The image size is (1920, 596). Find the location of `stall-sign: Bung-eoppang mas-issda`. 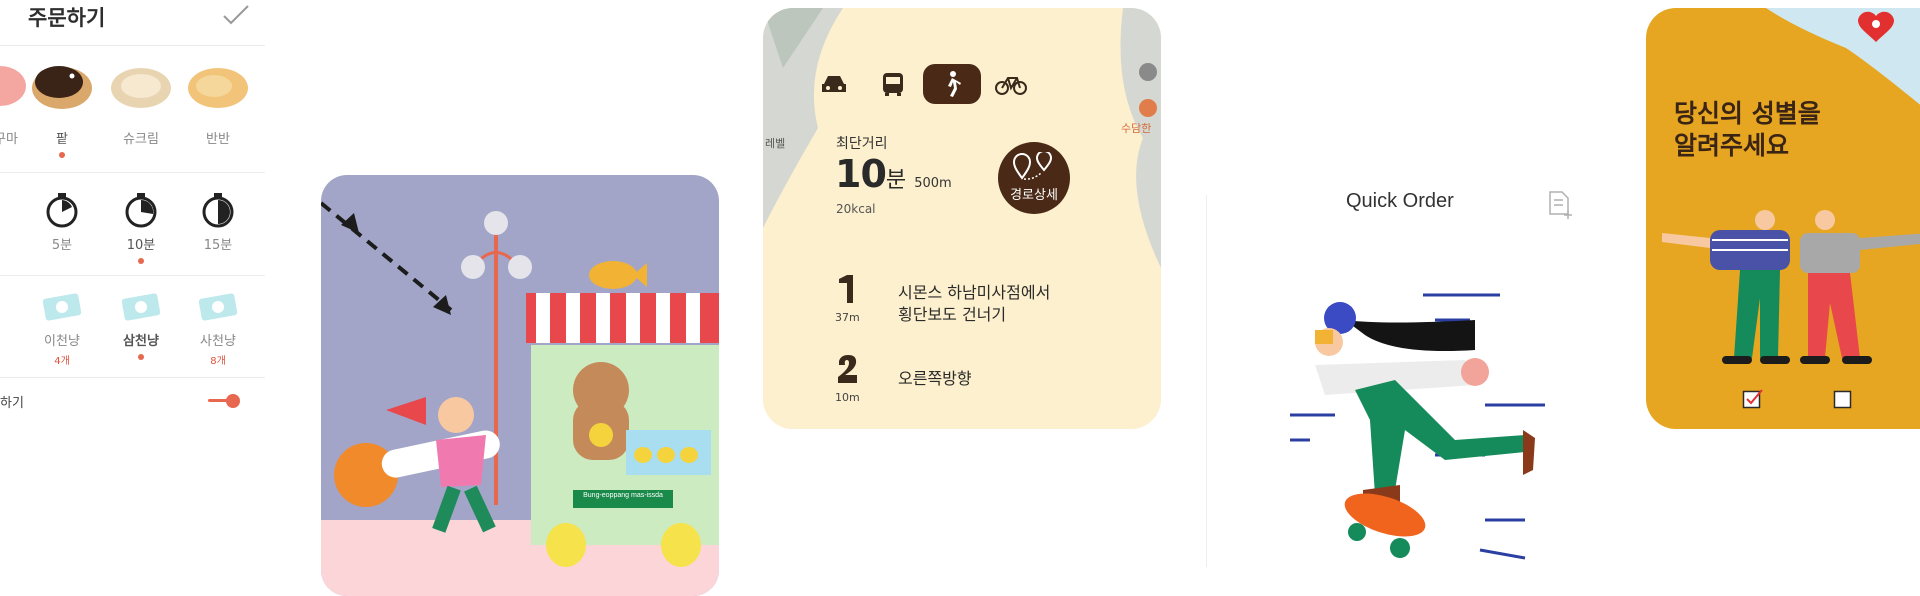

stall-sign: Bung-eoppang mas-issda is located at coordinates (623, 495).